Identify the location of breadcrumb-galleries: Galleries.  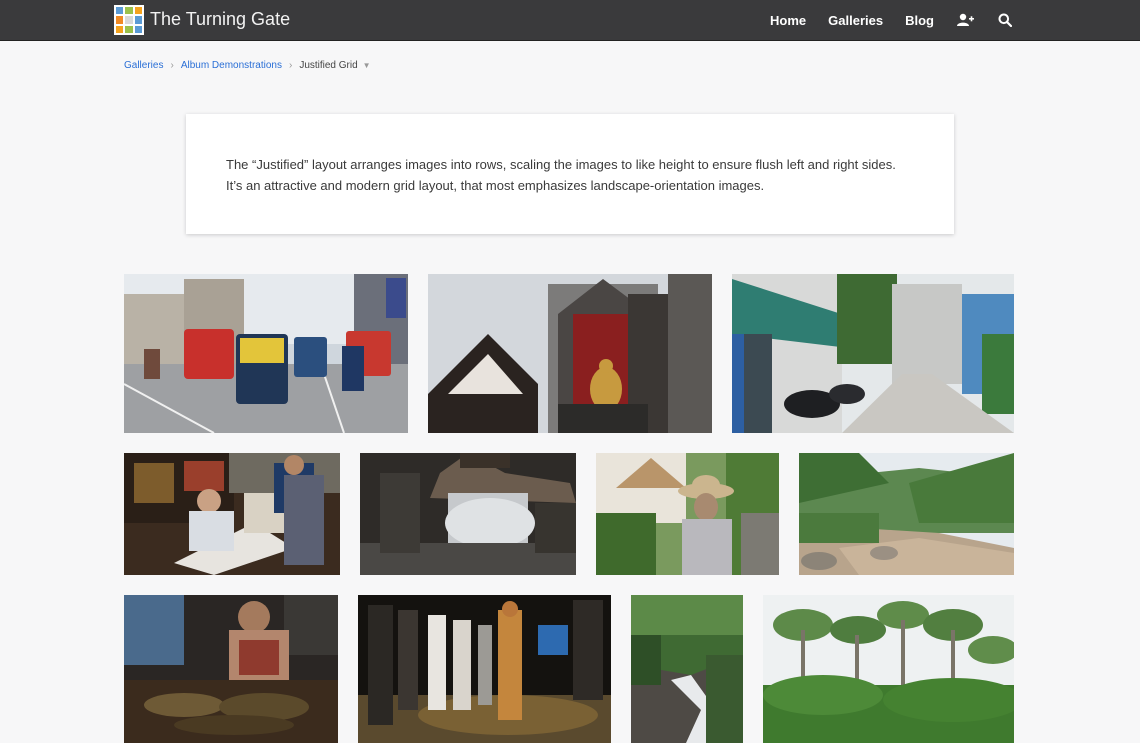
(143, 65).